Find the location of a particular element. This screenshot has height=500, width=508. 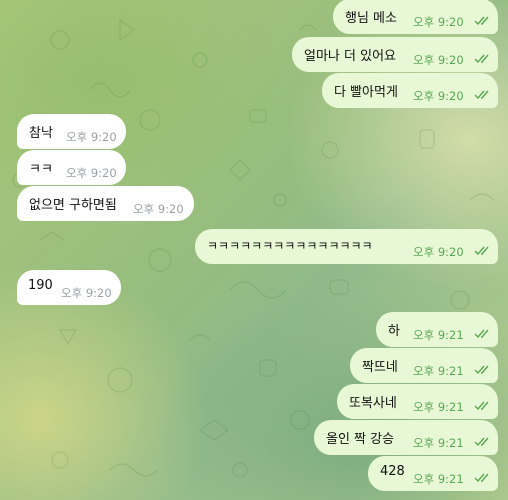

message-bubble: ㅋㅋ 오후 9:20 is located at coordinates (71, 167).